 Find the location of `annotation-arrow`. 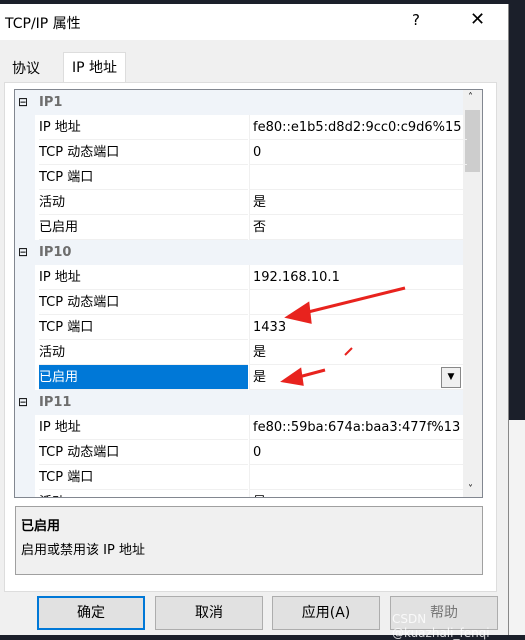

annotation-arrow is located at coordinates (352, 301).